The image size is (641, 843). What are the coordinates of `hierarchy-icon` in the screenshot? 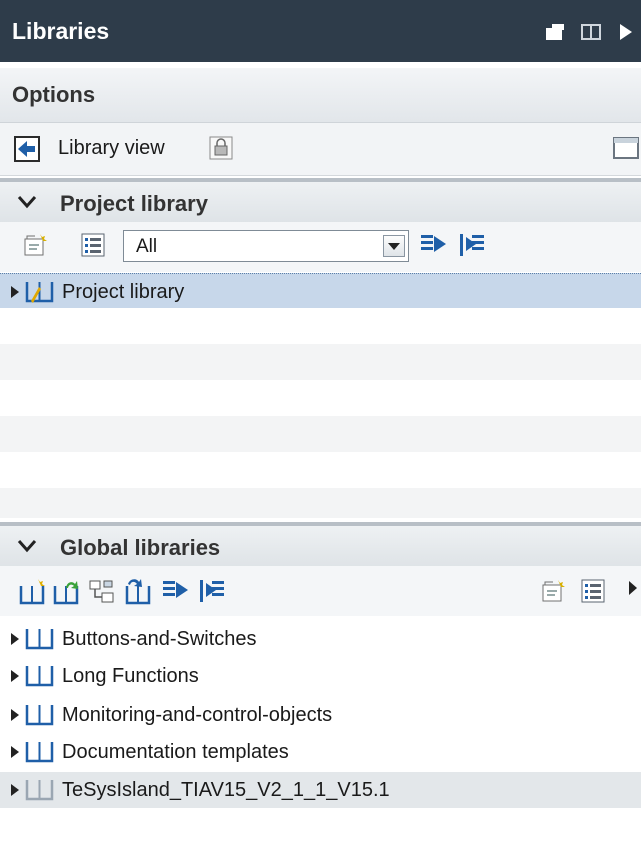 It's located at (101, 591).